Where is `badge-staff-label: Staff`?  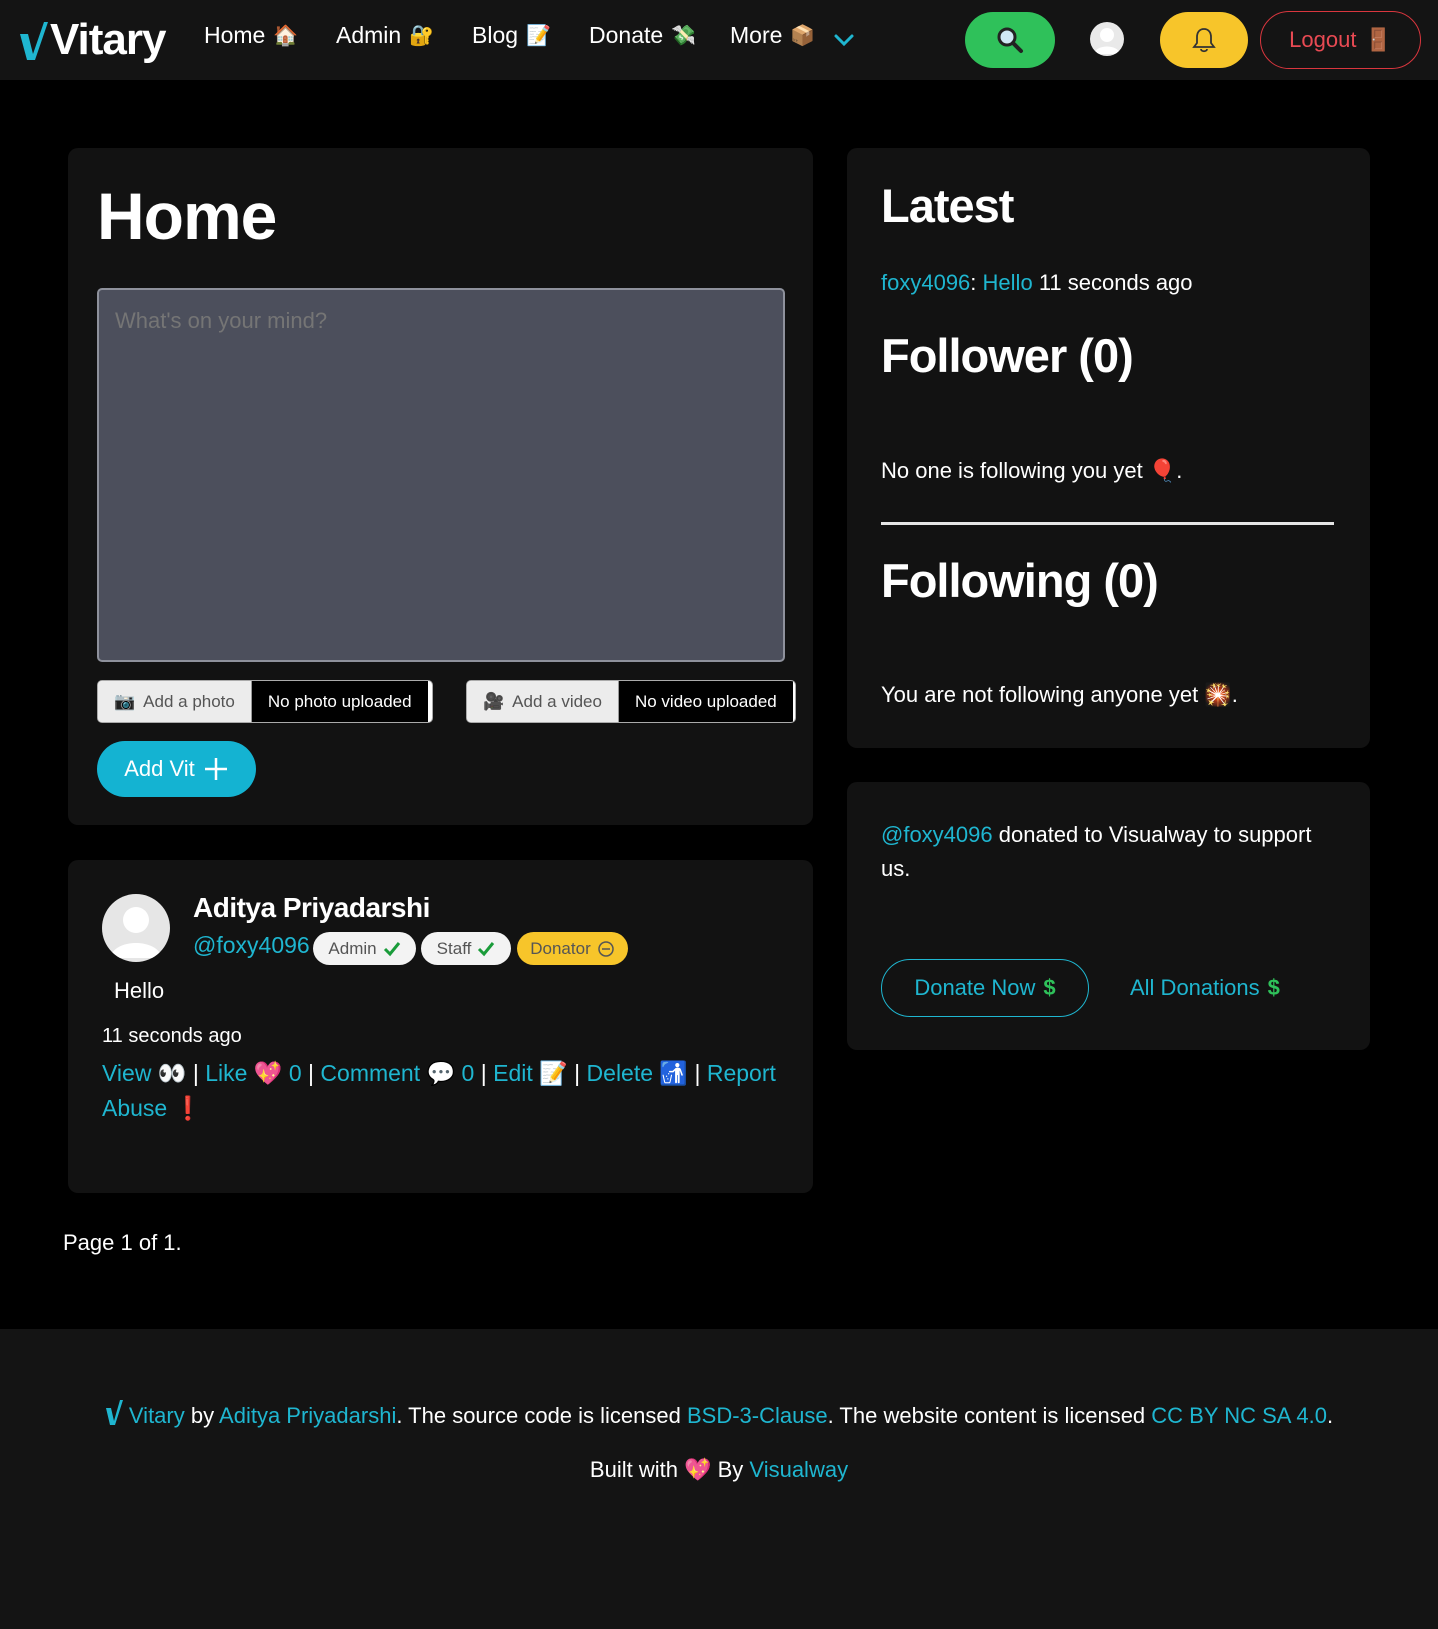 badge-staff-label: Staff is located at coordinates (454, 948).